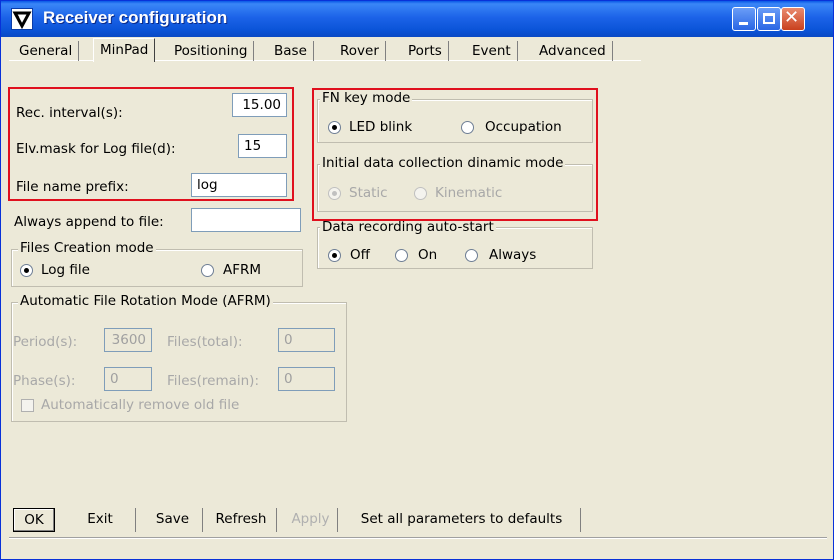 The height and width of the screenshot is (560, 834). What do you see at coordinates (443, 163) in the screenshot?
I see `initial-mode-title: Initial data collection dinamic mode` at bounding box center [443, 163].